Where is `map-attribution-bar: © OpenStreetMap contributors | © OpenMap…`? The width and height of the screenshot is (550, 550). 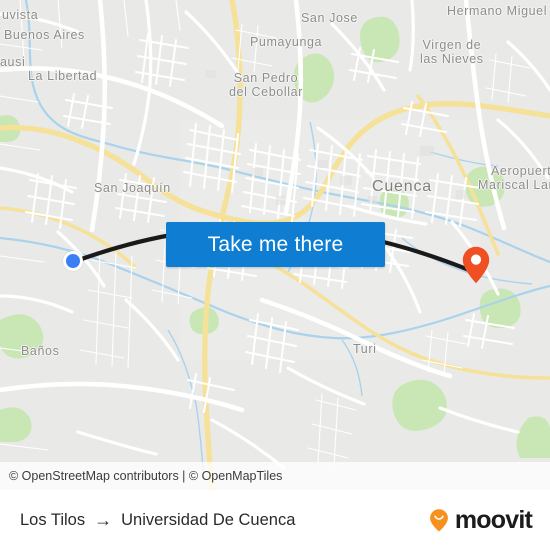
map-attribution-bar: © OpenStreetMap contributors | © OpenMap… is located at coordinates (275, 476).